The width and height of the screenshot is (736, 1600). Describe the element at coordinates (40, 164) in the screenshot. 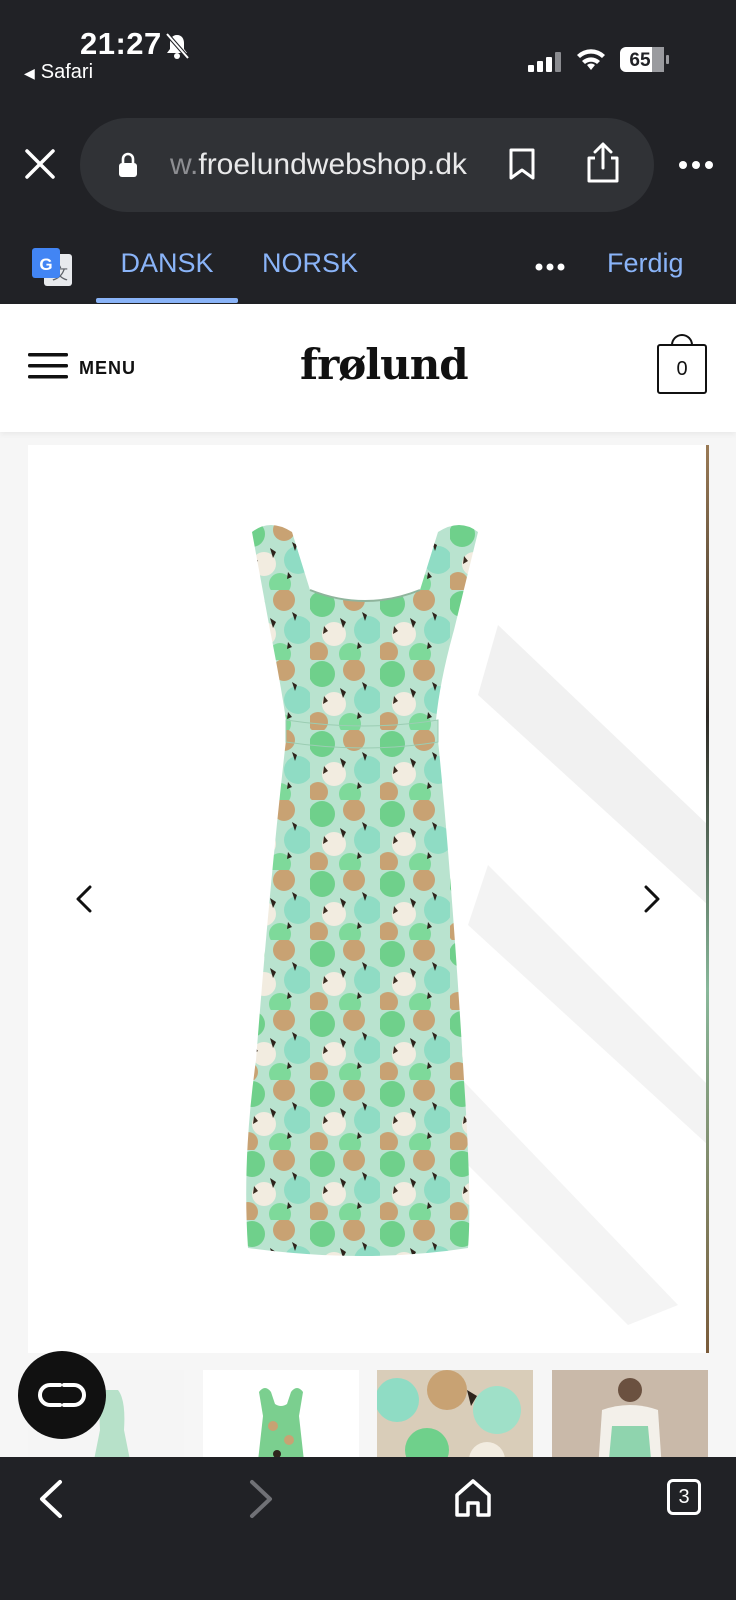

I see `close-icon` at that location.